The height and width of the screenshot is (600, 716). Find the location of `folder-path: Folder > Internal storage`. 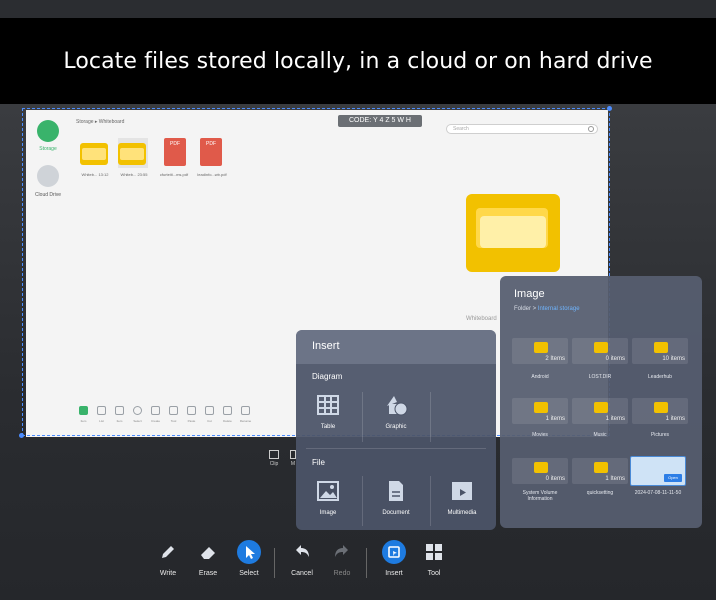

folder-path: Folder > Internal storage is located at coordinates (547, 309).